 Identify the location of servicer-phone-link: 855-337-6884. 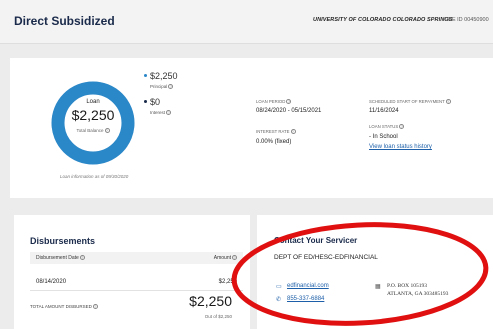
(305, 299).